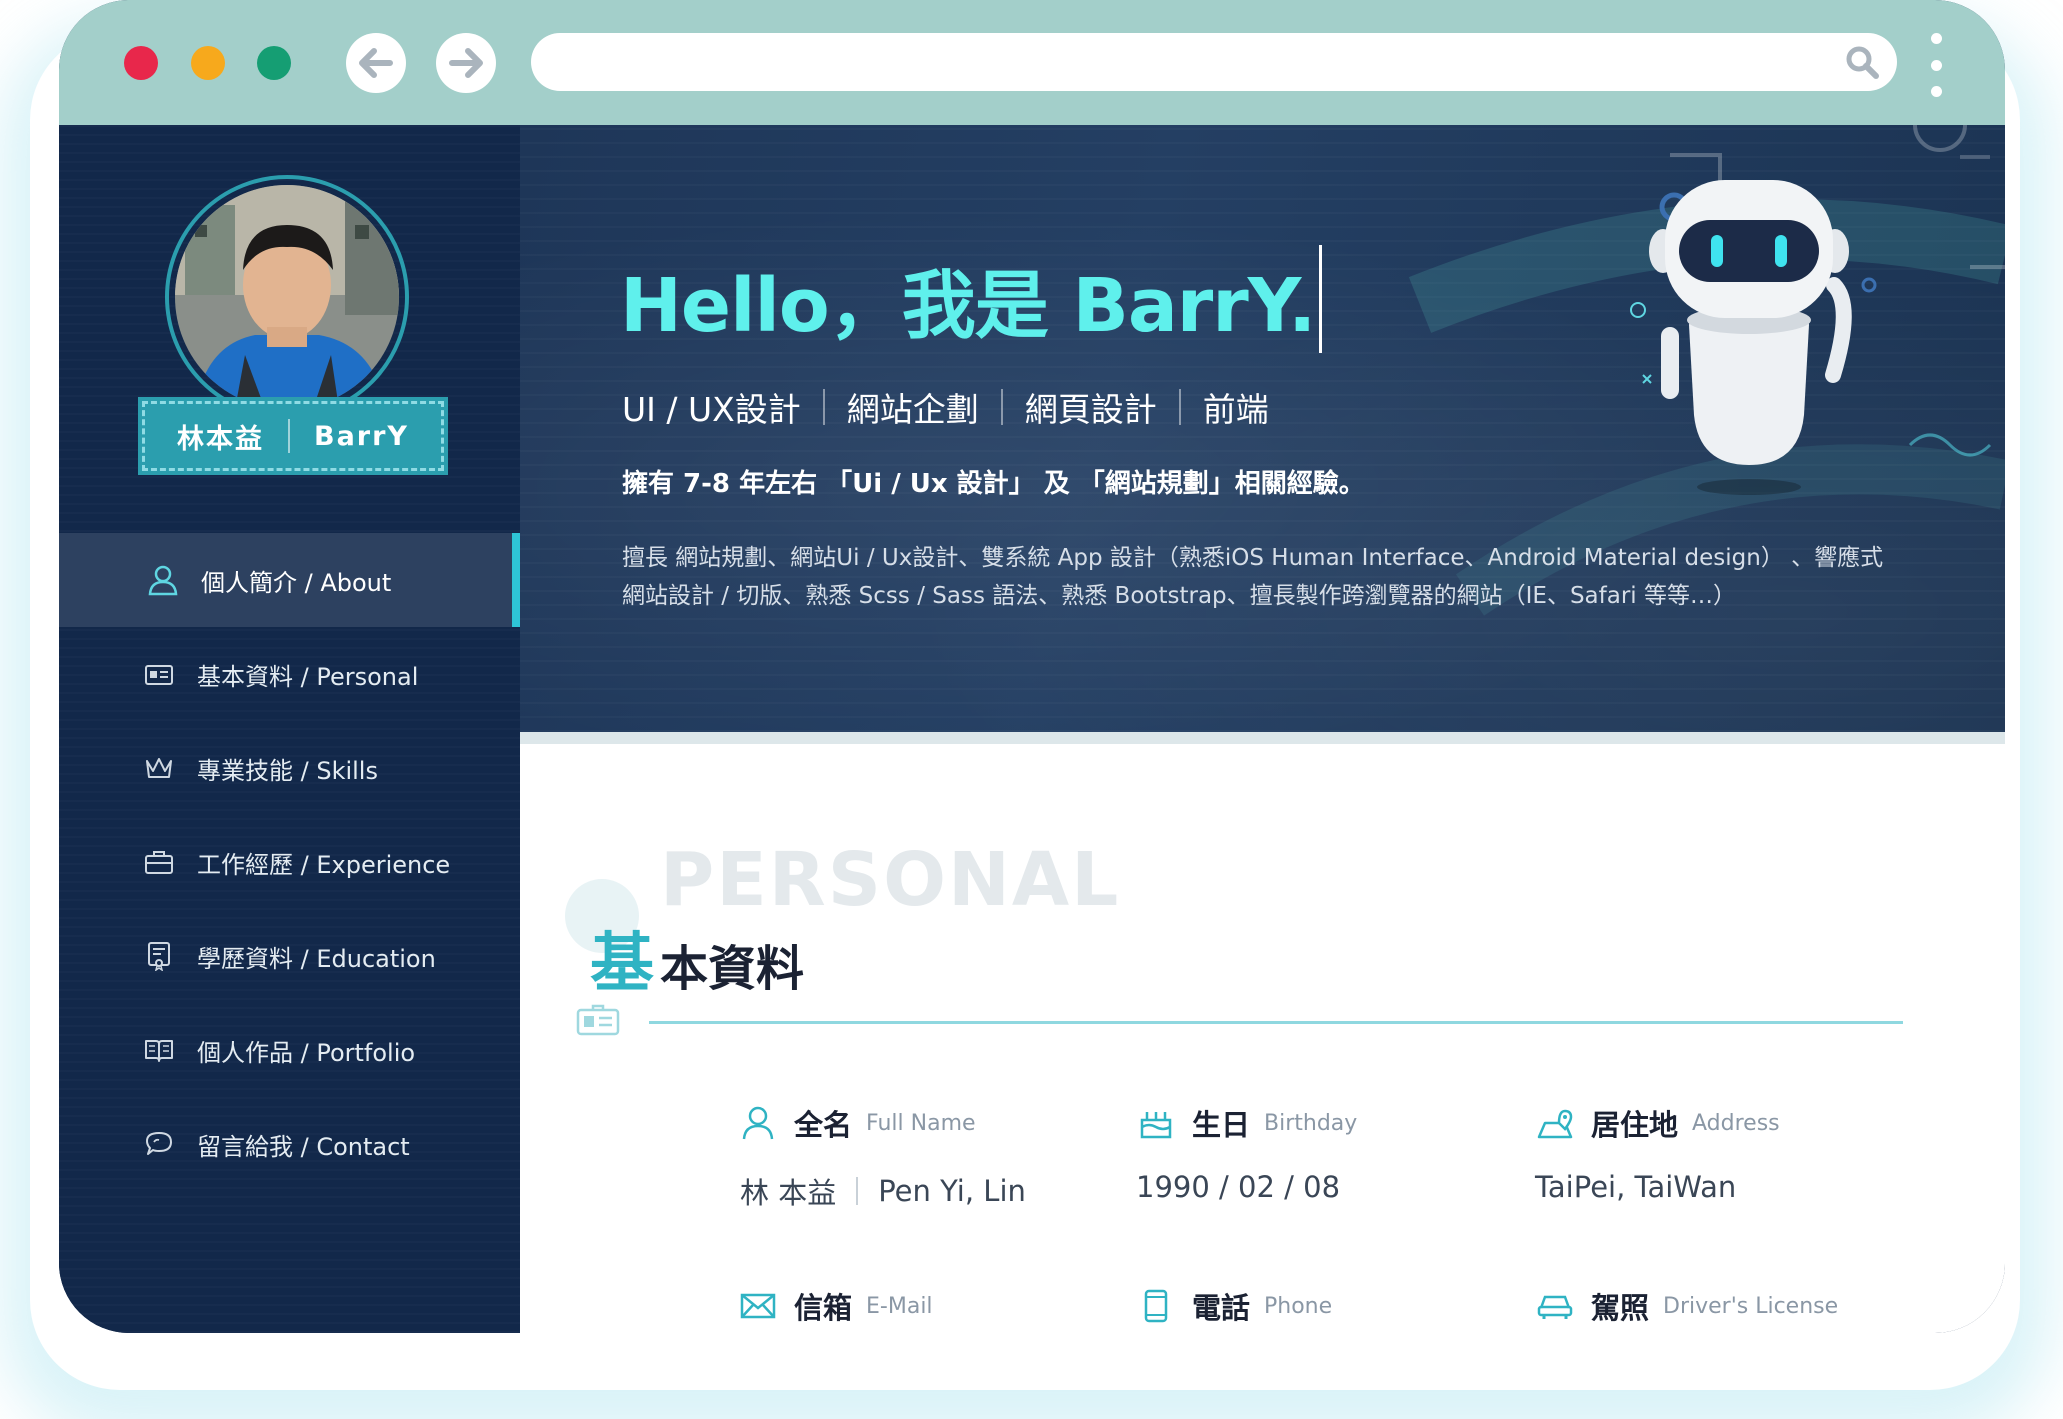  I want to click on chat-icon, so click(159, 1144).